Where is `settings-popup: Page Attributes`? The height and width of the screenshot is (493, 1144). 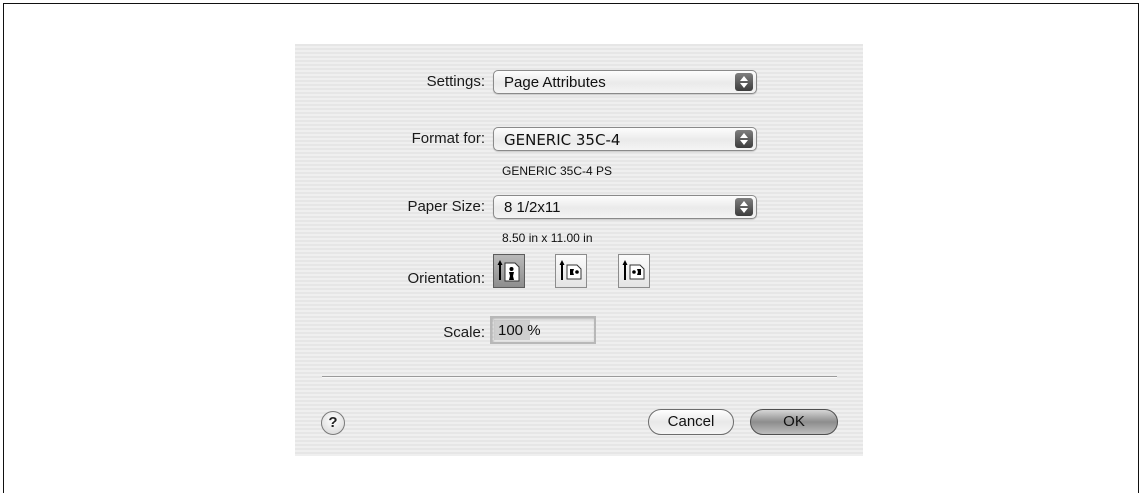 settings-popup: Page Attributes is located at coordinates (625, 82).